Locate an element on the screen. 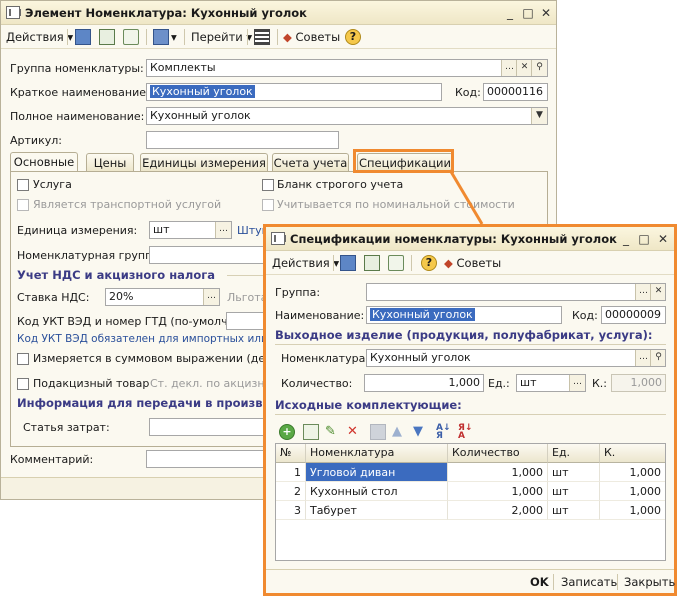  ukt-label: Код УКТ ВЭД и номер ГТД (по-умолч.): is located at coordinates (128, 321).